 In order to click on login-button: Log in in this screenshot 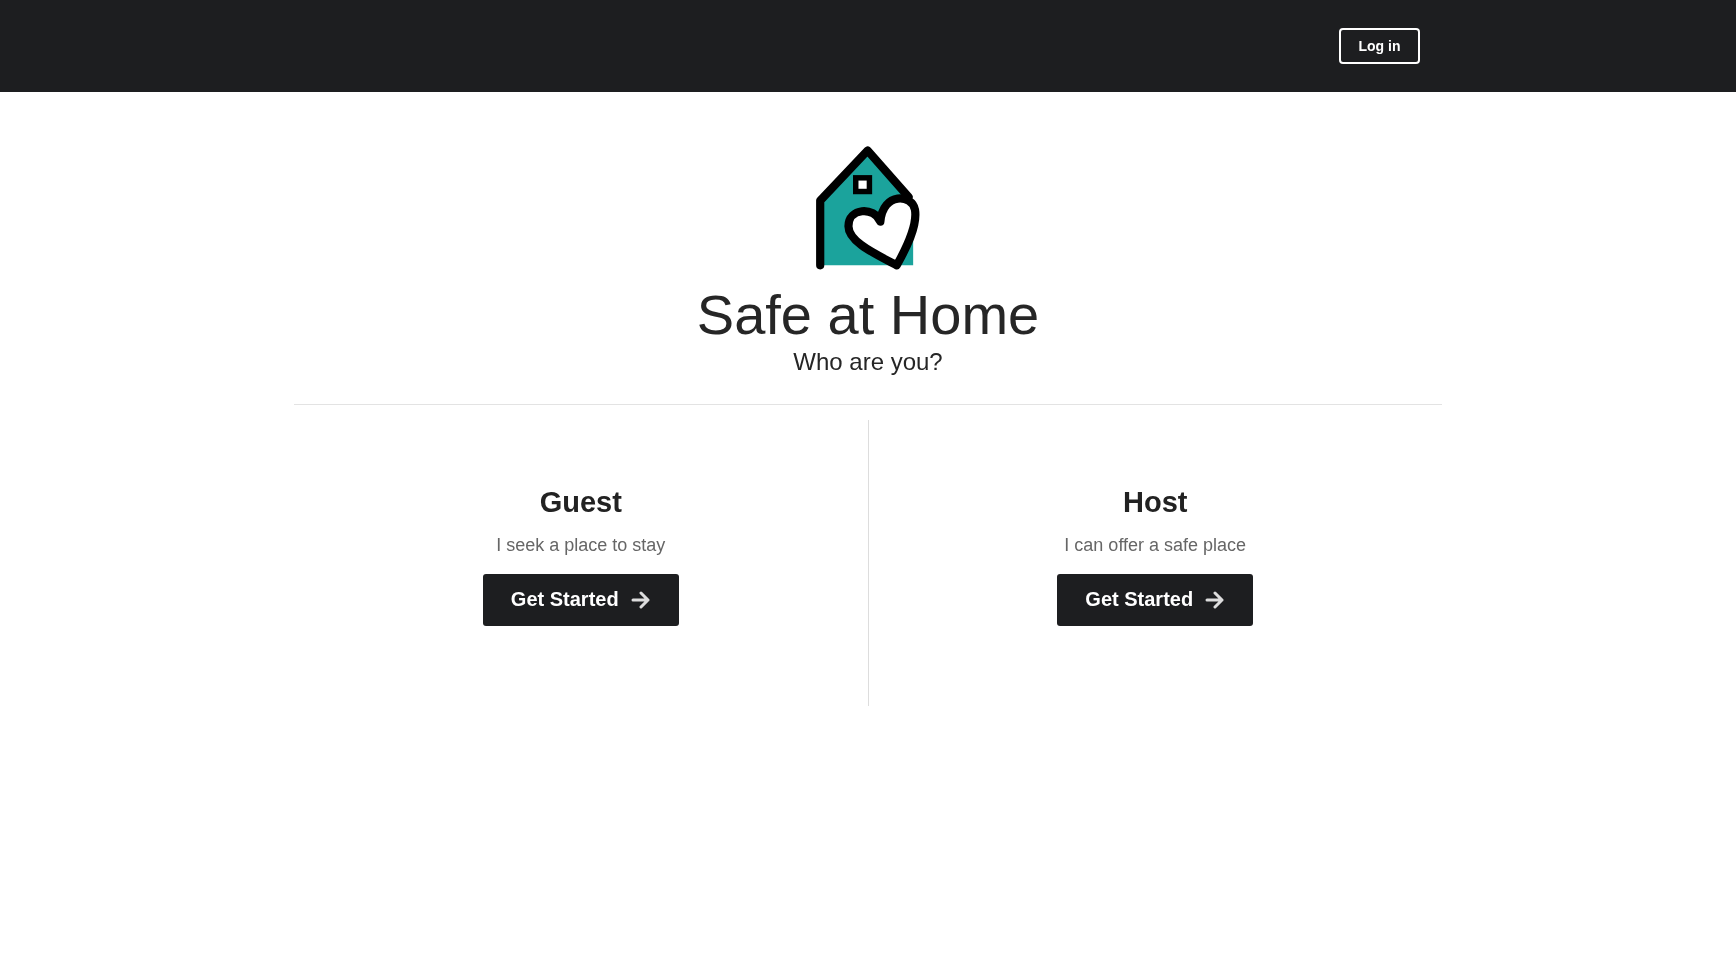, I will do `click(1379, 46)`.